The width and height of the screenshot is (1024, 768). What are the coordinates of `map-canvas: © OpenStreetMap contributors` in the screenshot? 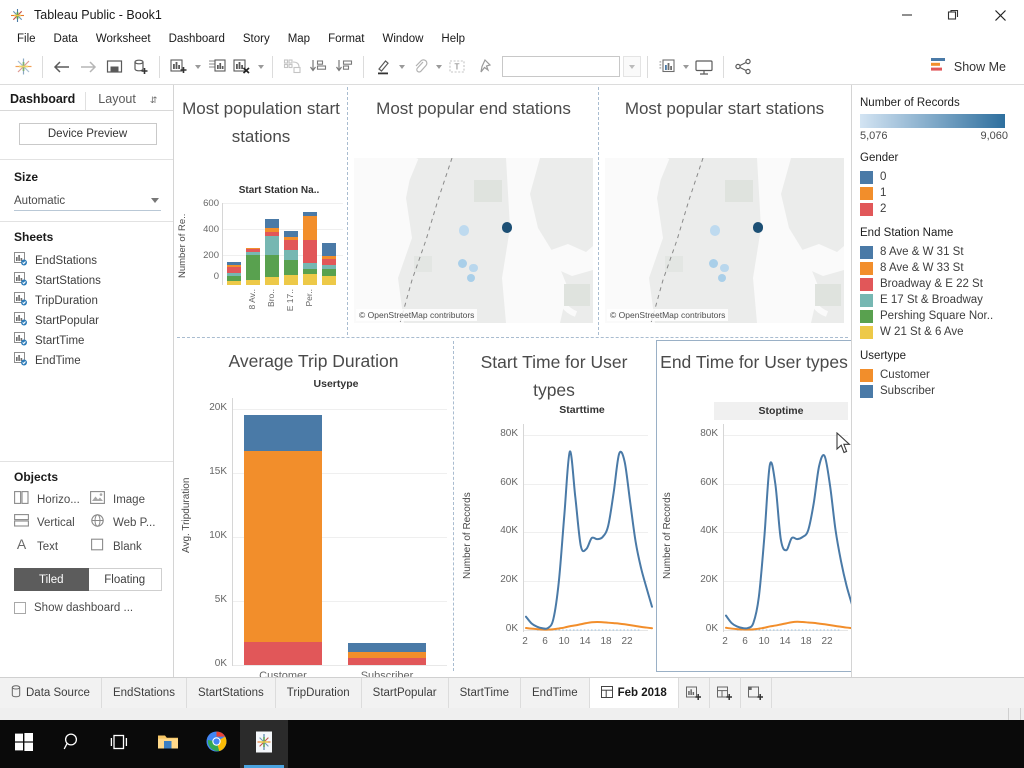 It's located at (473, 240).